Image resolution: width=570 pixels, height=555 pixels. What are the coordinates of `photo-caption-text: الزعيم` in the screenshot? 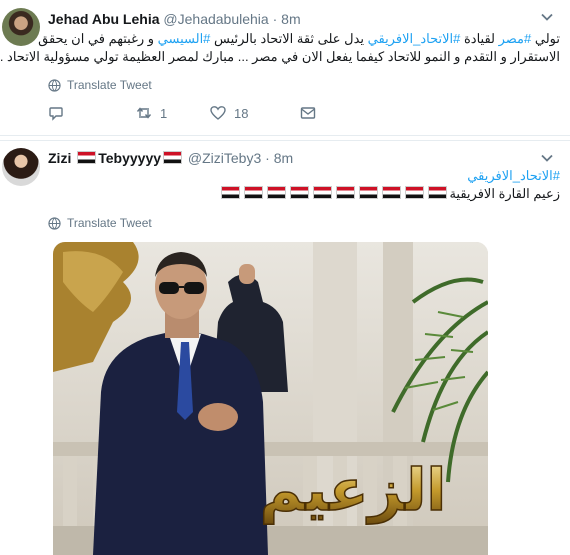 It's located at (353, 490).